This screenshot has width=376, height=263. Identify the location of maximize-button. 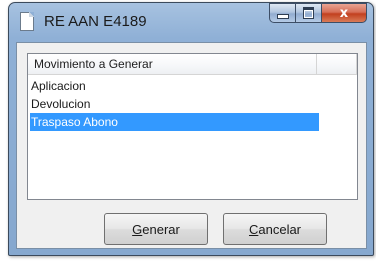
(309, 13).